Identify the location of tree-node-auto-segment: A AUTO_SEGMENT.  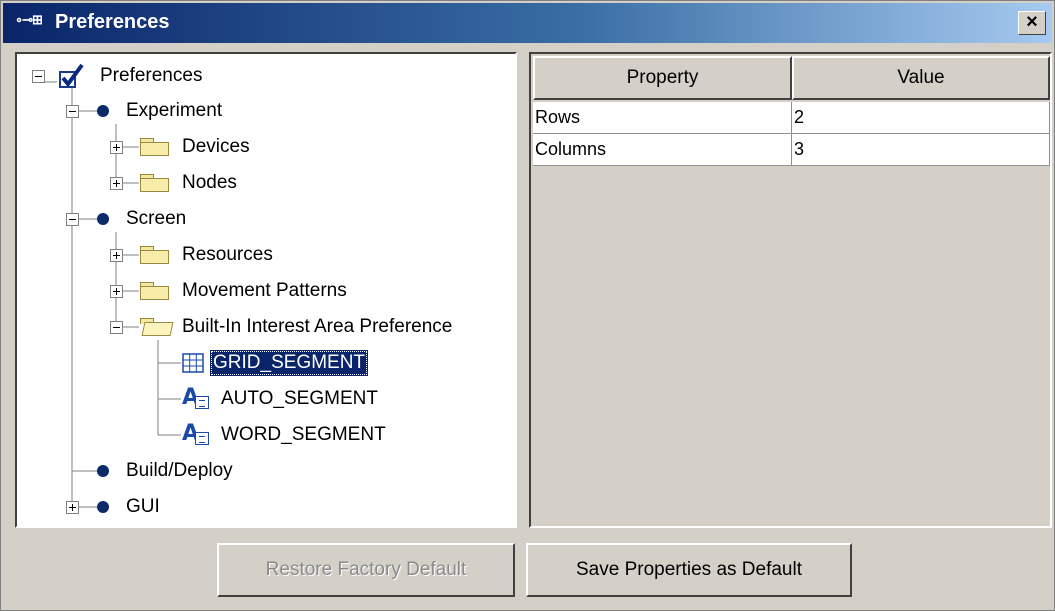
(281, 399).